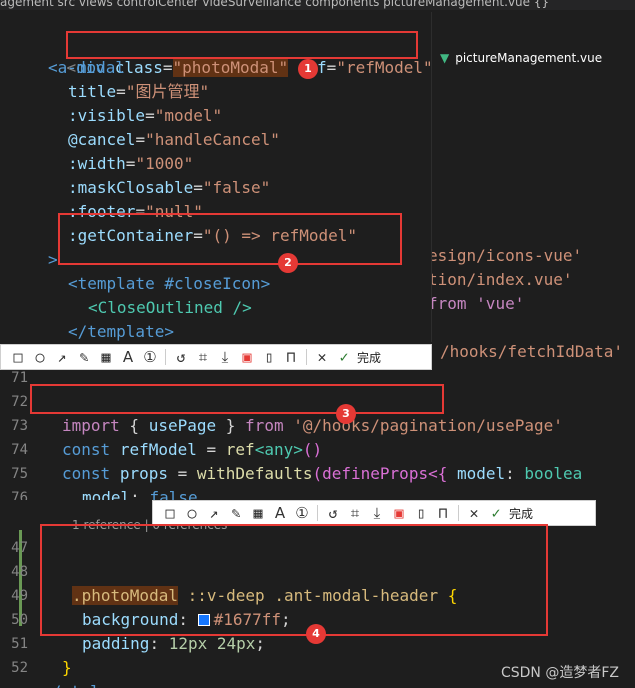 This screenshot has width=635, height=688. Describe the element at coordinates (167, 426) in the screenshot. I see `code-line-72: 72 const refModel = ref<any>()` at that location.